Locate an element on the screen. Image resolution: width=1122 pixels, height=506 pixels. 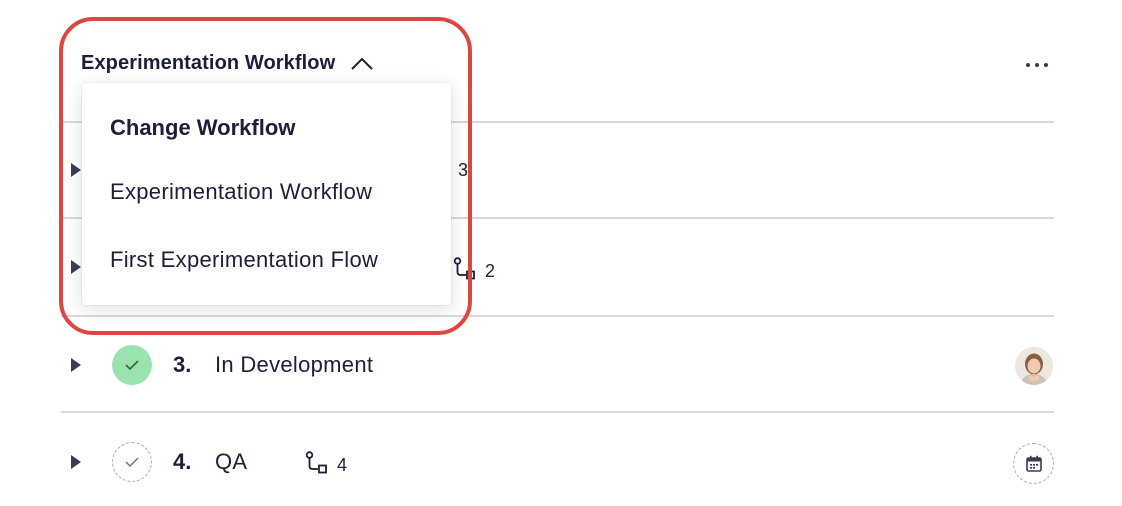
dropdown-heading: Change Workflow is located at coordinates (203, 127).